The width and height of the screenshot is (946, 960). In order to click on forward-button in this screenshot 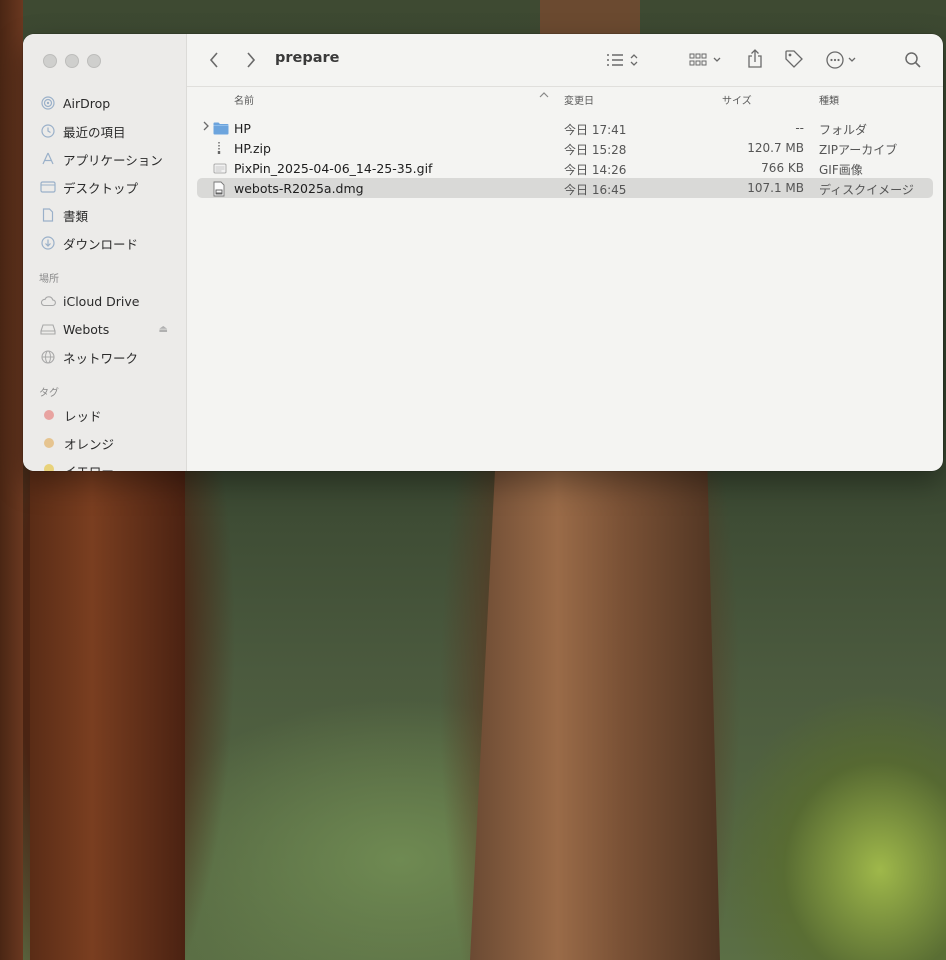, I will do `click(251, 60)`.